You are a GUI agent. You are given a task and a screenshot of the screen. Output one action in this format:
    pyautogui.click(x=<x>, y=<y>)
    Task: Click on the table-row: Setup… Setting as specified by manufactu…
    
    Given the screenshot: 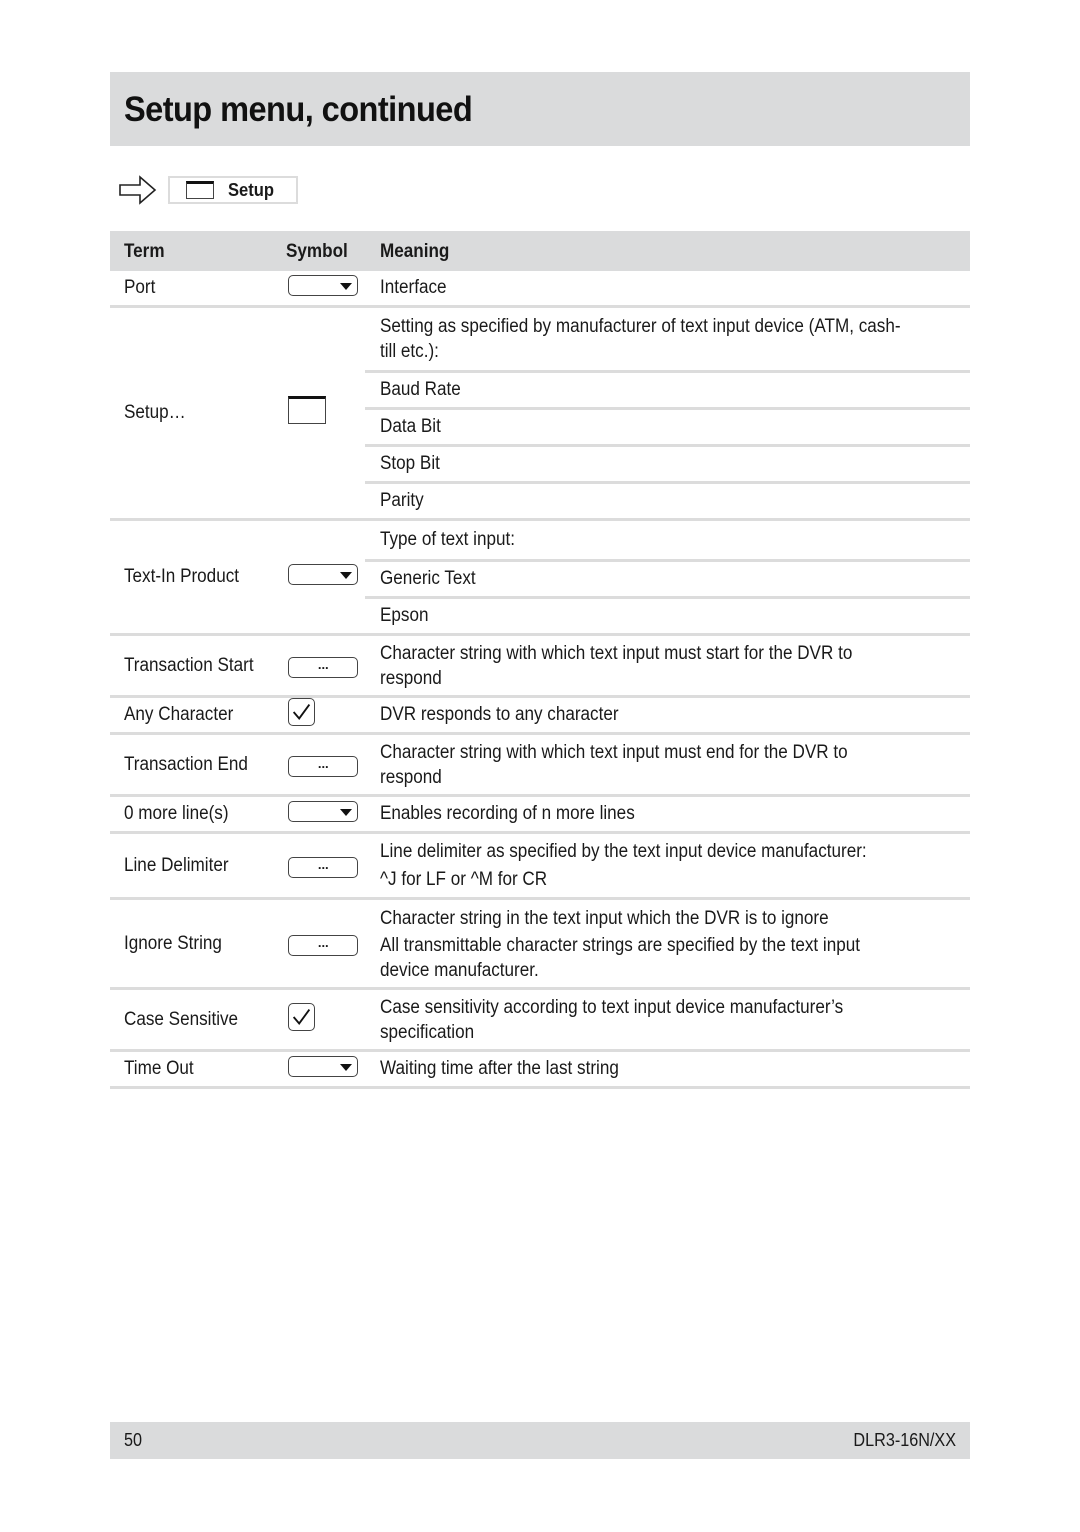 What is the action you would take?
    pyautogui.click(x=540, y=413)
    